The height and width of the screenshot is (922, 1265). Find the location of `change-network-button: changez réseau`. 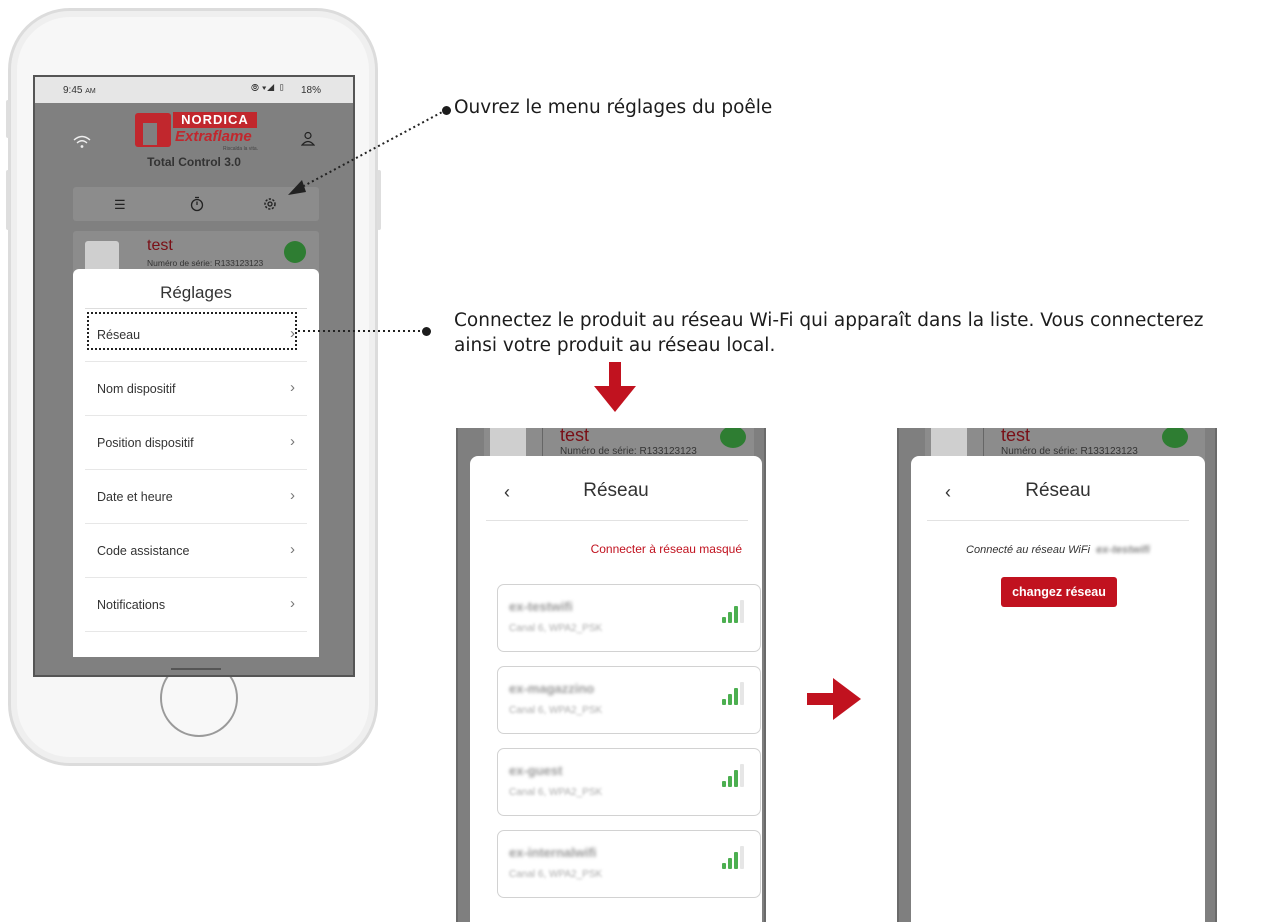

change-network-button: changez réseau is located at coordinates (1059, 592).